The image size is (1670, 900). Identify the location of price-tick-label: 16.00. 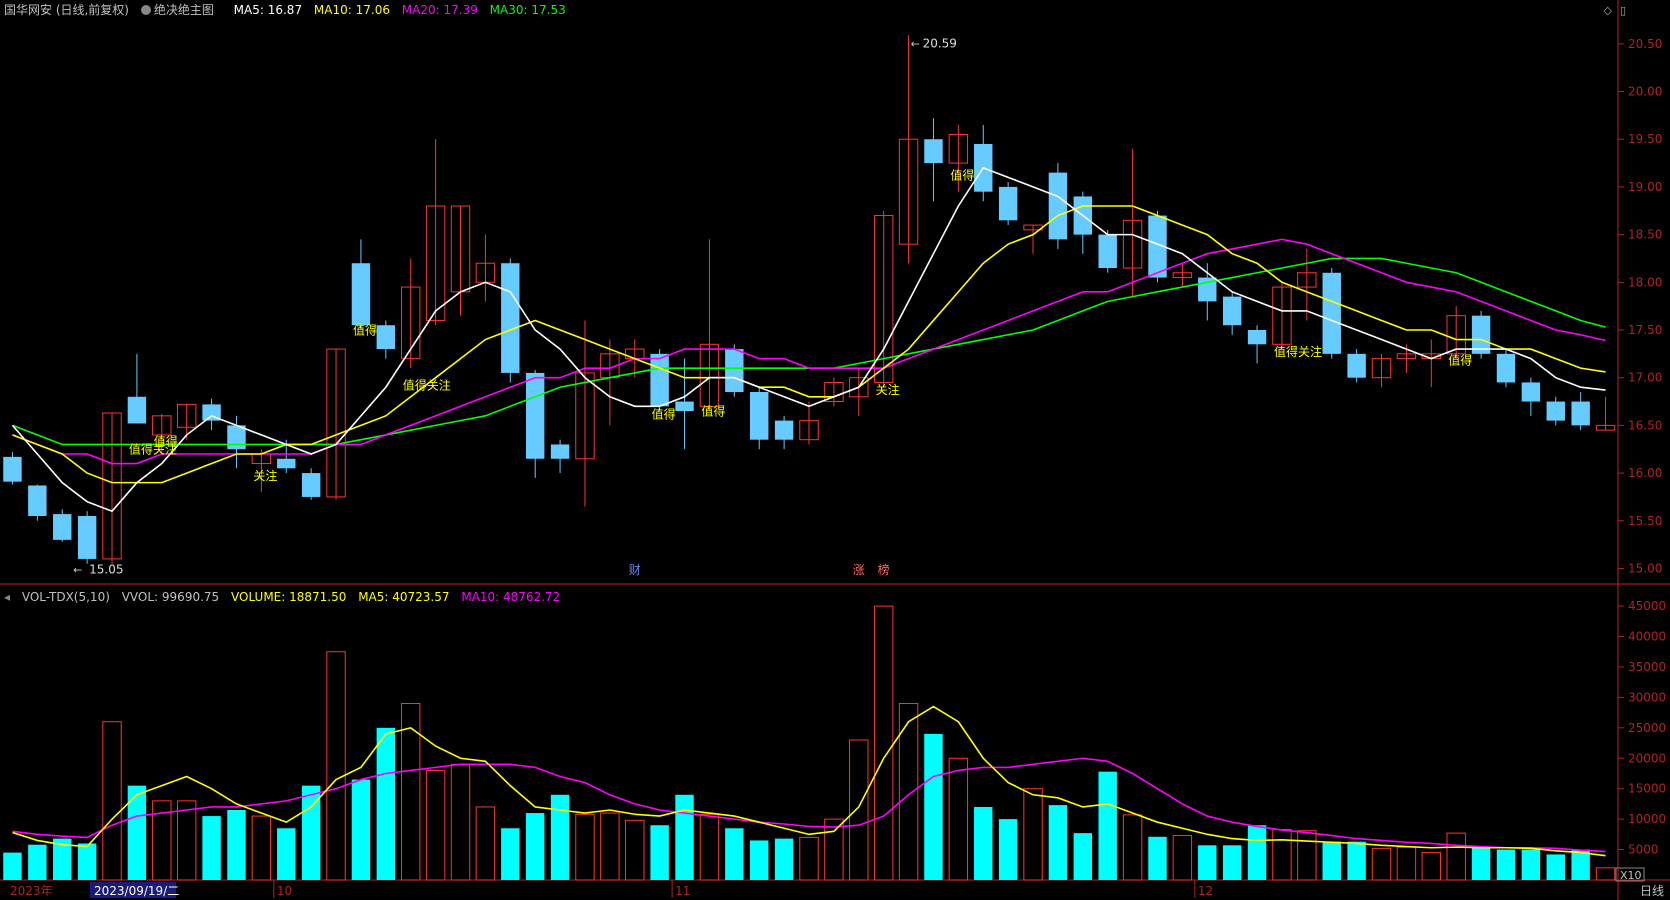
(1645, 473).